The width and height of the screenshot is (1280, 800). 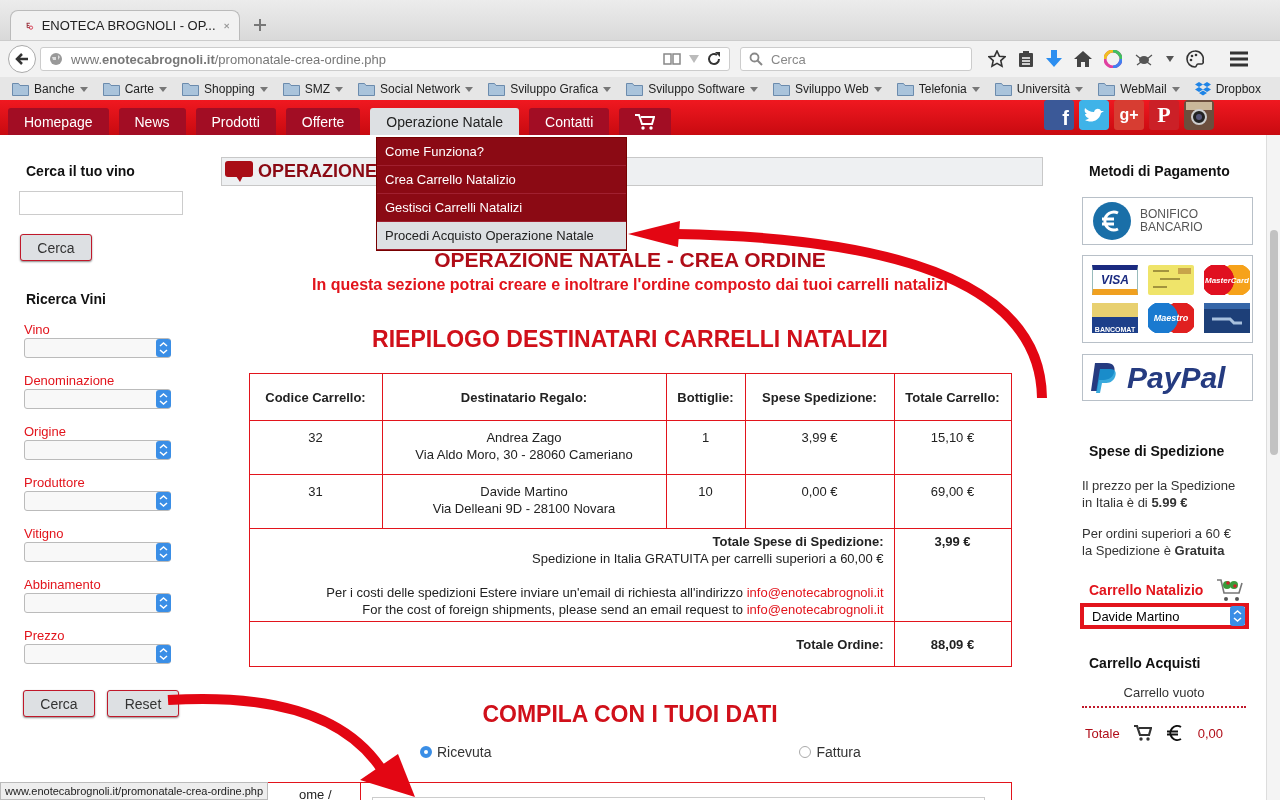 I want to click on reader-icon, so click(x=672, y=59).